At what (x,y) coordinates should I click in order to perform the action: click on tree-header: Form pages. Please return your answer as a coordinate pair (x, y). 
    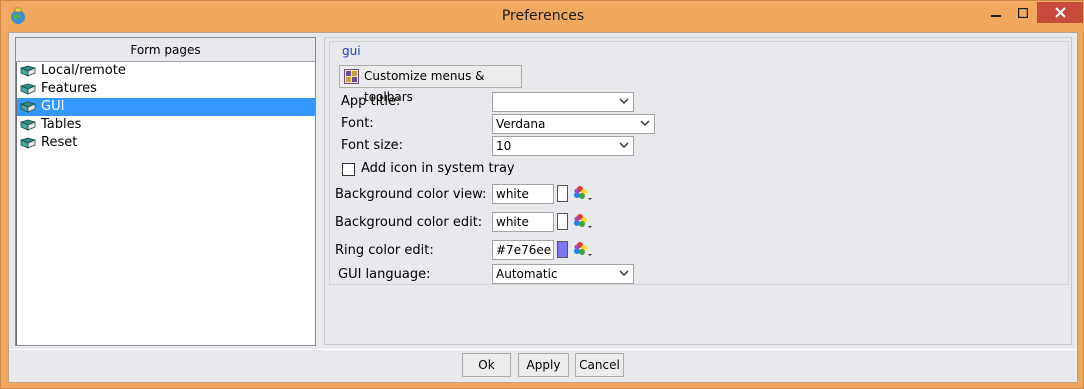
    Looking at the image, I should click on (165, 50).